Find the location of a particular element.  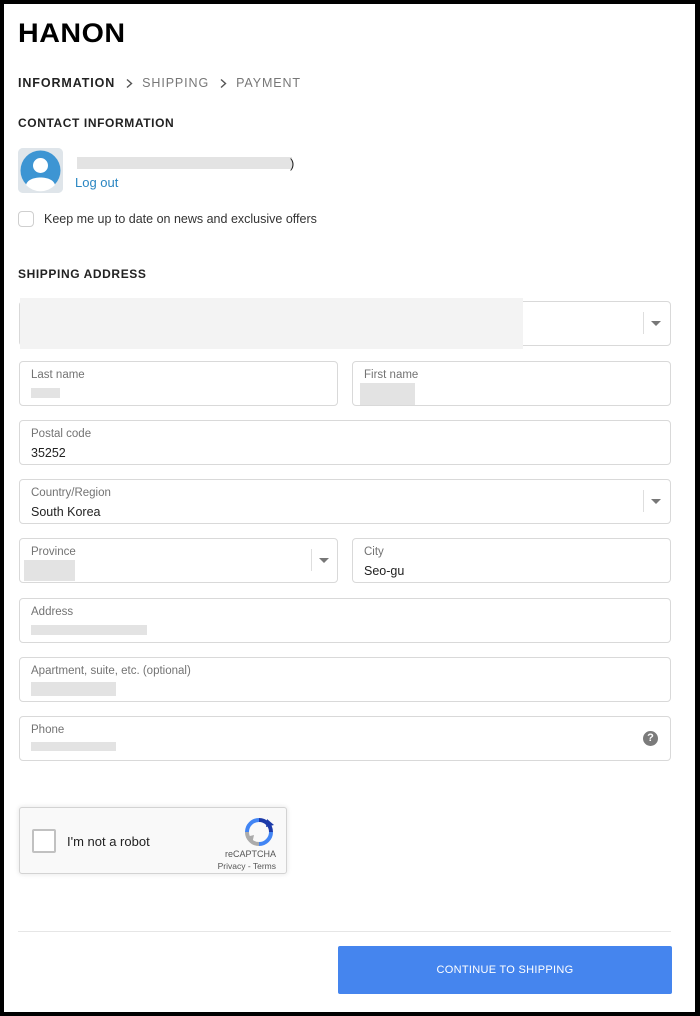

redacted-address is located at coordinates (89, 630).